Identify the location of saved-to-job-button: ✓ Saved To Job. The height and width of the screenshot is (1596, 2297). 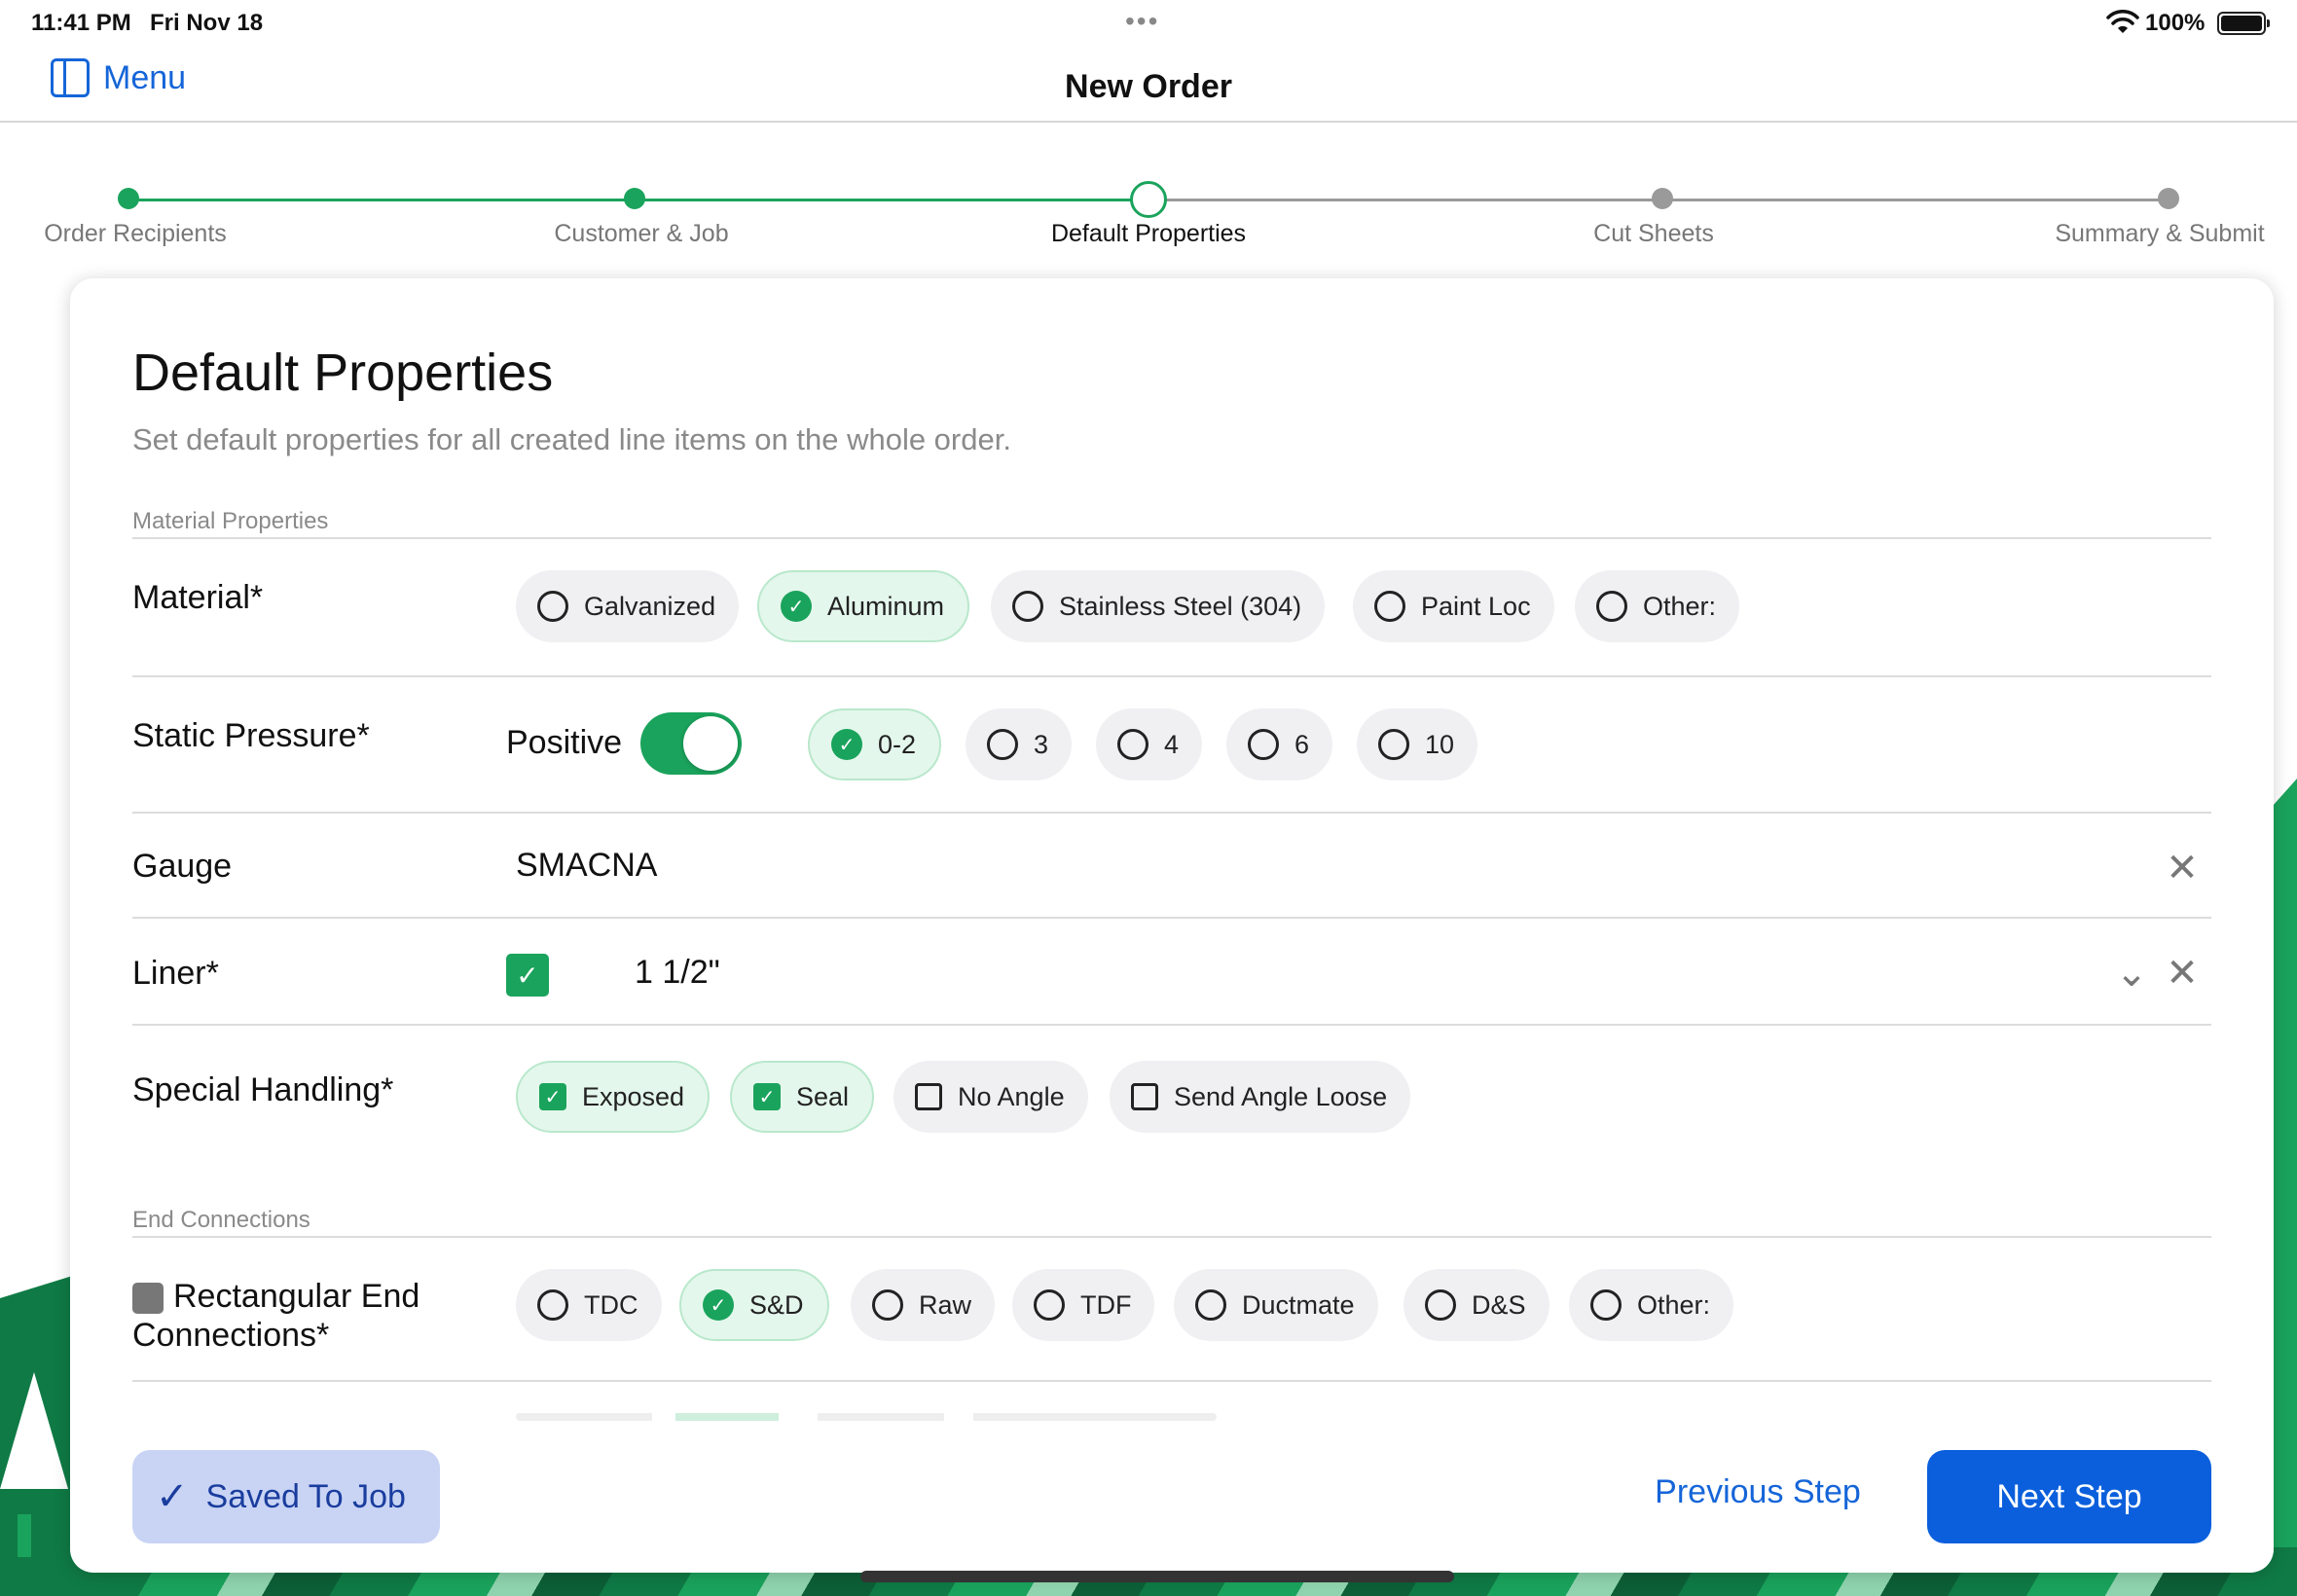
(286, 1496).